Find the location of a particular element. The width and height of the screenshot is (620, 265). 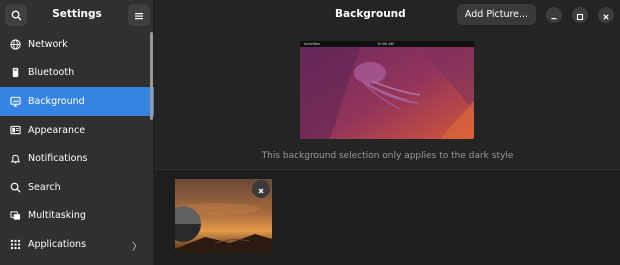

applications-icon is located at coordinates (15, 244).